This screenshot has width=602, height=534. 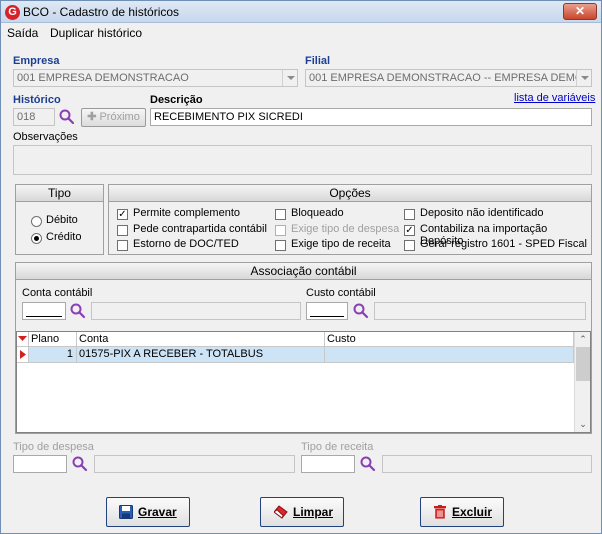 I want to click on menu-duplicar-historico: Duplicar histórico, so click(x=96, y=33).